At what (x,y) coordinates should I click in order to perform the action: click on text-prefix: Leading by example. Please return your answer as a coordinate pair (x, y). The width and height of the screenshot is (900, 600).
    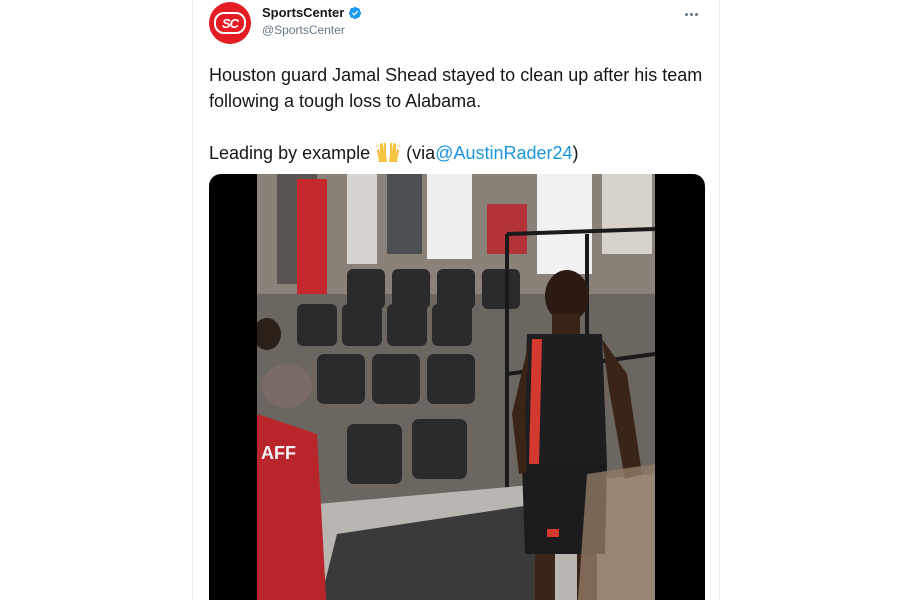
    Looking at the image, I should click on (290, 153).